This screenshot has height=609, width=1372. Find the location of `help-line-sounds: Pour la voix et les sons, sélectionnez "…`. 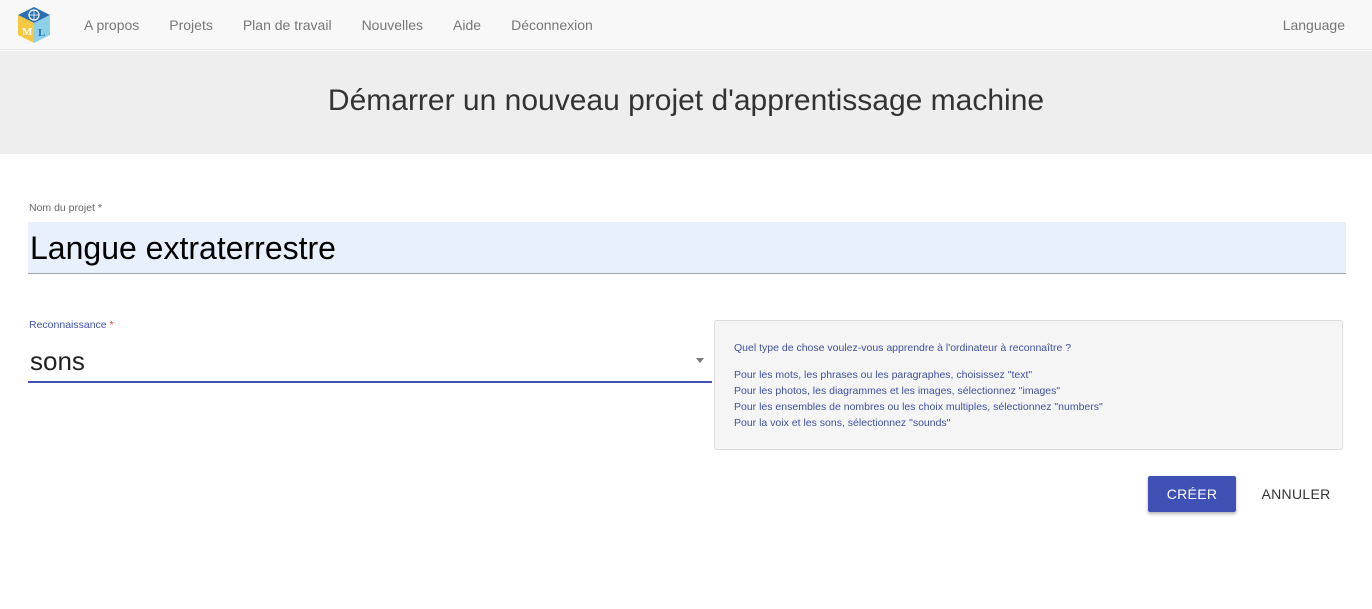

help-line-sounds: Pour la voix et les sons, sélectionnez "… is located at coordinates (842, 423).